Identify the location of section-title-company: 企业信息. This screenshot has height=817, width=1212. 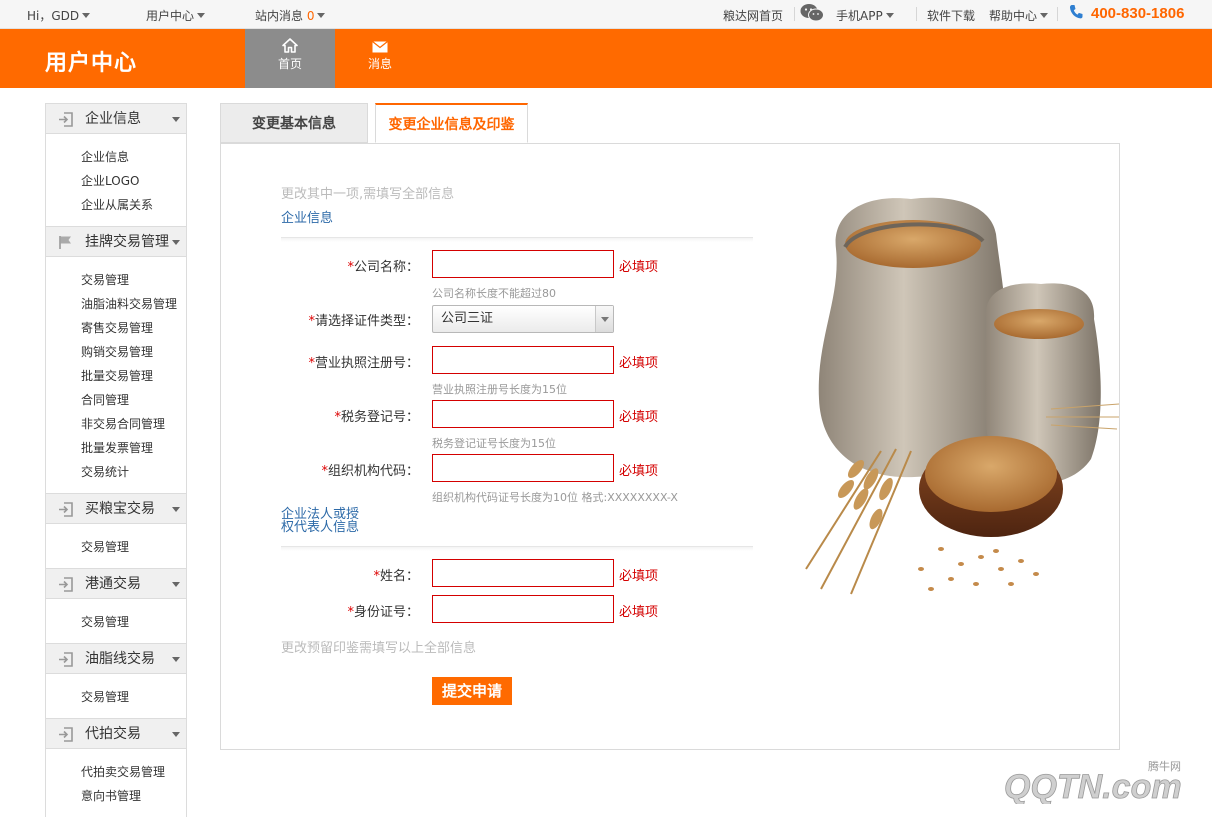
(307, 218).